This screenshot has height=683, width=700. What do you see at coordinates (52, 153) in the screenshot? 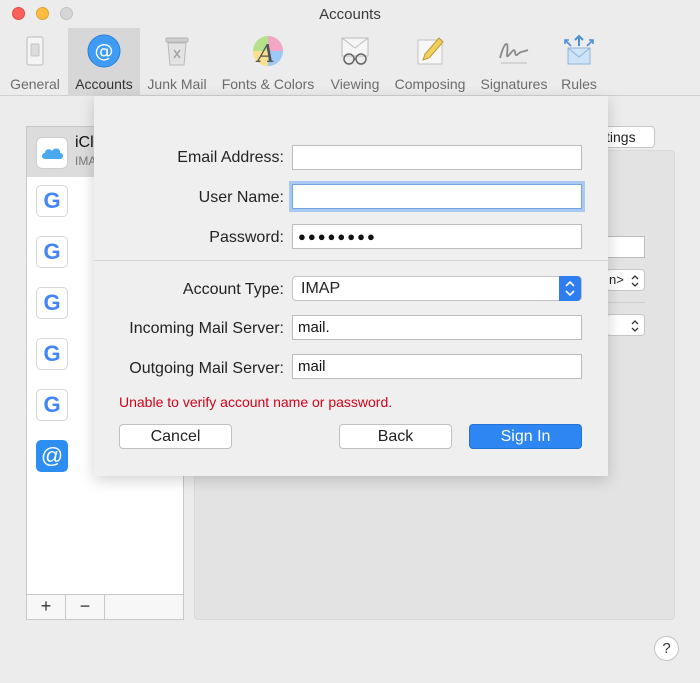
I see `icloud-icon` at bounding box center [52, 153].